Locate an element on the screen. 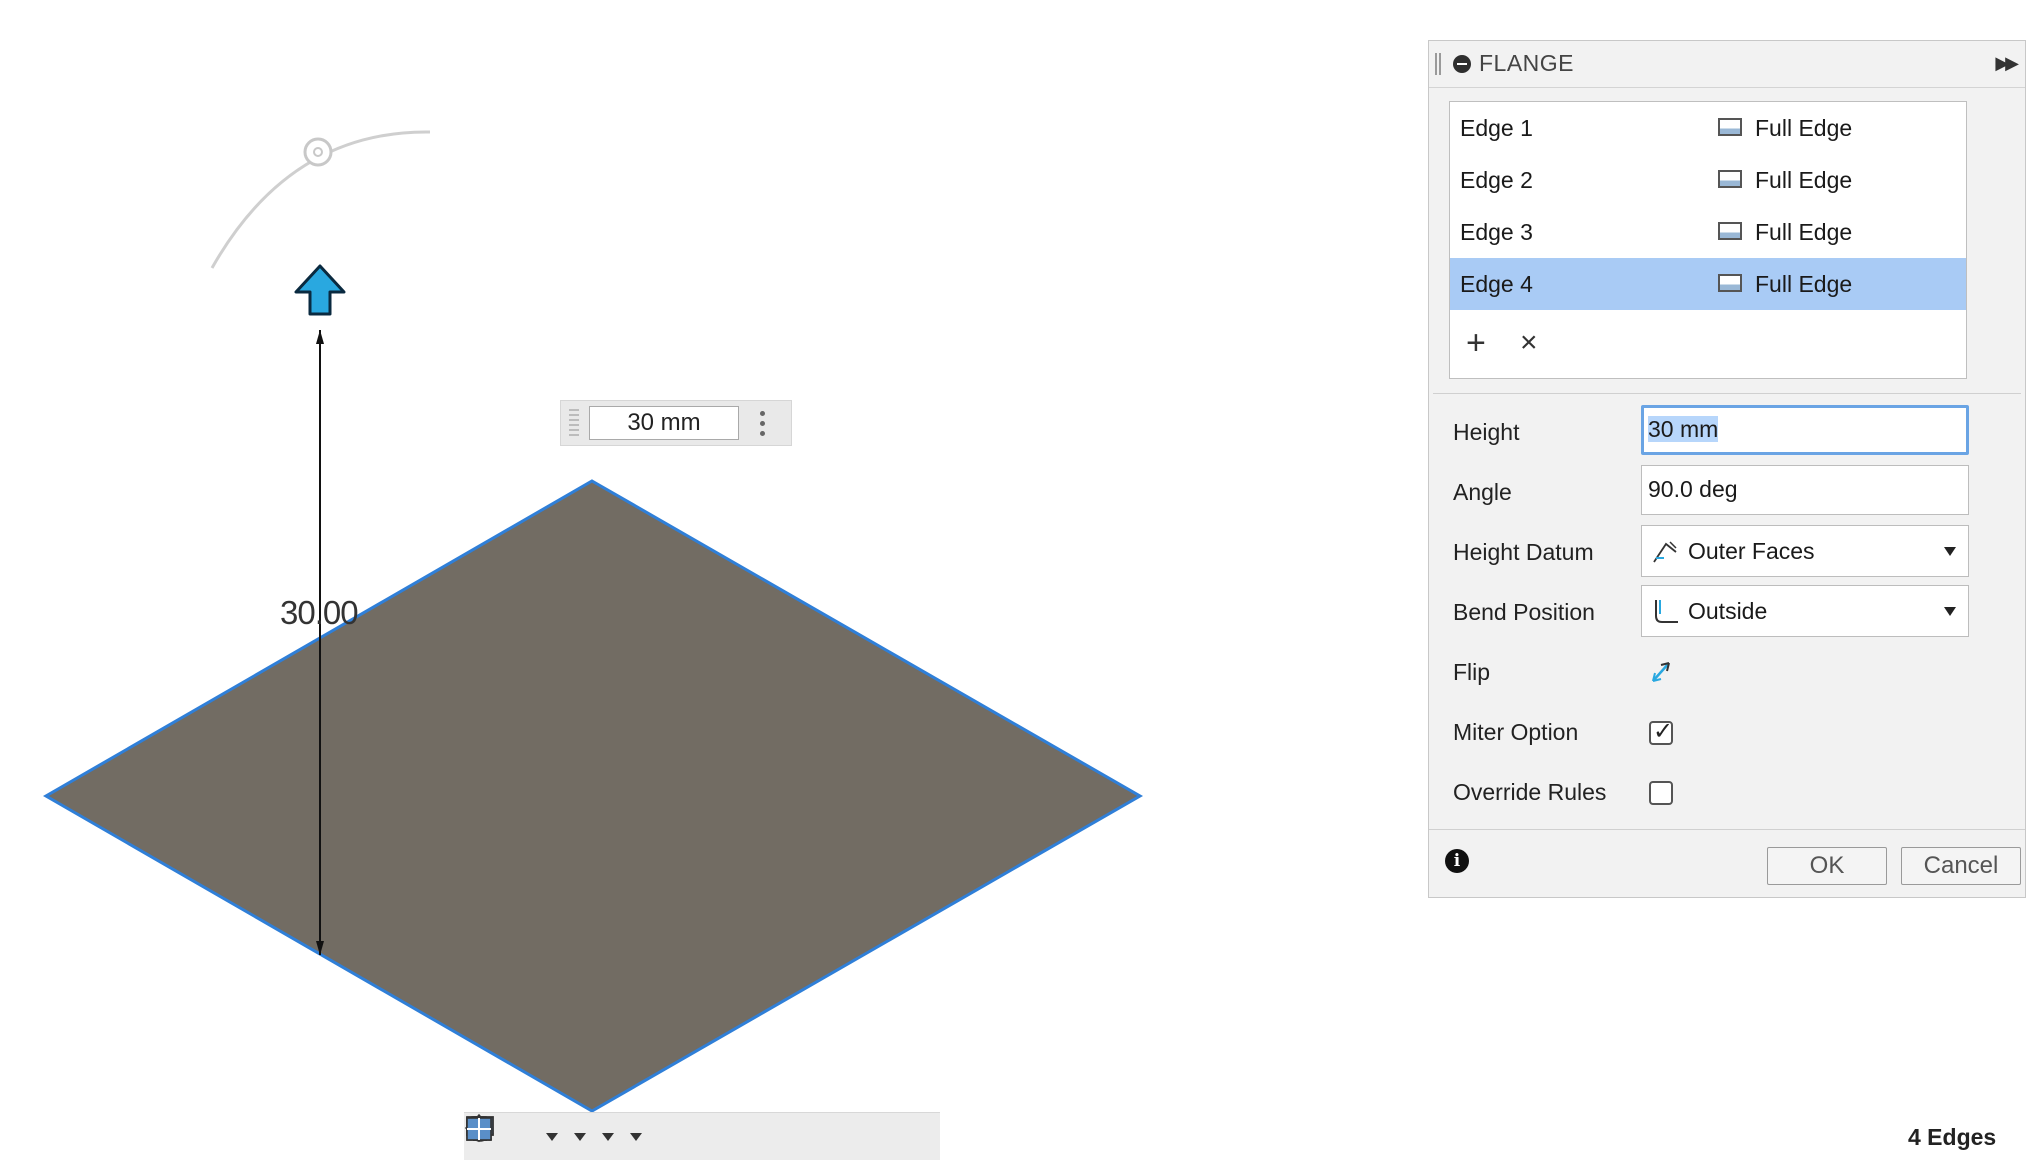  height-datum-label: Height Datum is located at coordinates (1523, 552).